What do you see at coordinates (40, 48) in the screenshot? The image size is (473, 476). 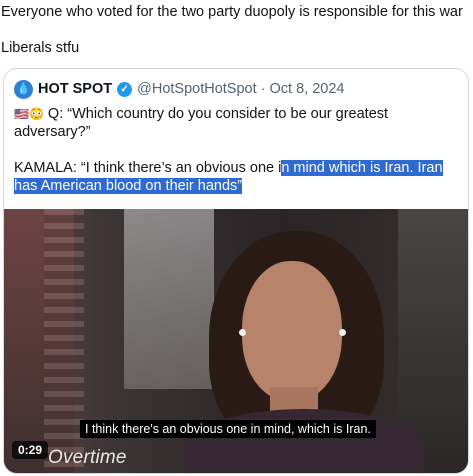 I see `post-text-line-2: Liberals stfu` at bounding box center [40, 48].